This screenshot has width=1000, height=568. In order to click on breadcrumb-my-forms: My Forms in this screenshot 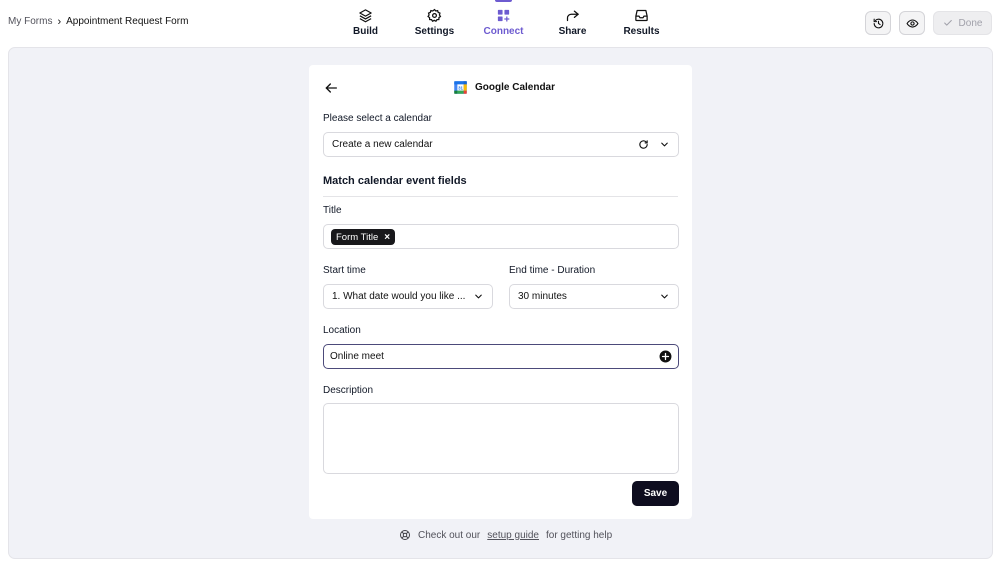, I will do `click(30, 21)`.